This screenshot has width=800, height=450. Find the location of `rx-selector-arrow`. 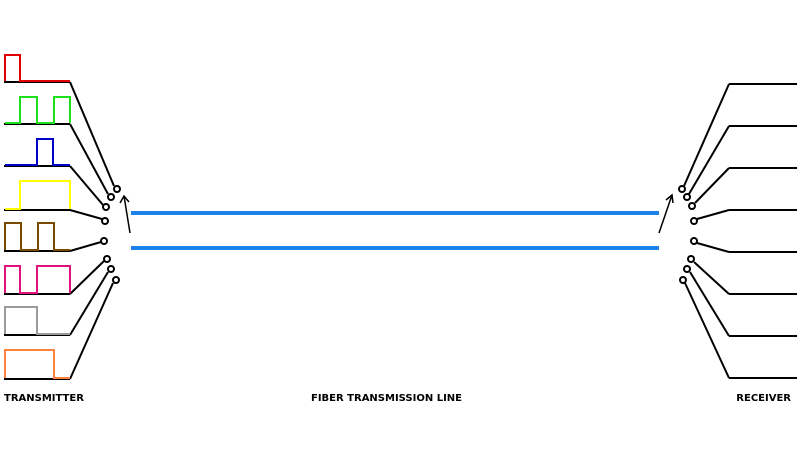

rx-selector-arrow is located at coordinates (665, 214).